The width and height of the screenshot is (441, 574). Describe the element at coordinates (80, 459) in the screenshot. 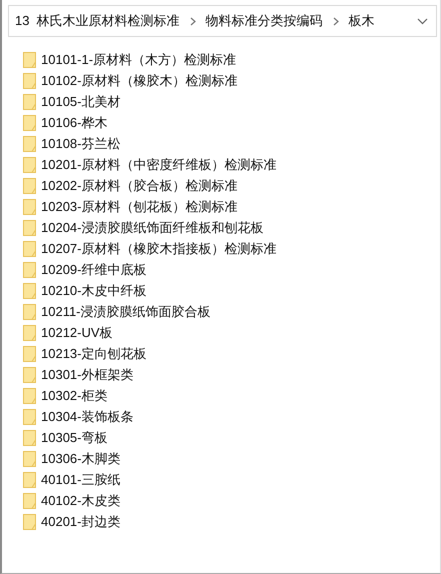

I see `folder-name: 10306-木脚类` at that location.